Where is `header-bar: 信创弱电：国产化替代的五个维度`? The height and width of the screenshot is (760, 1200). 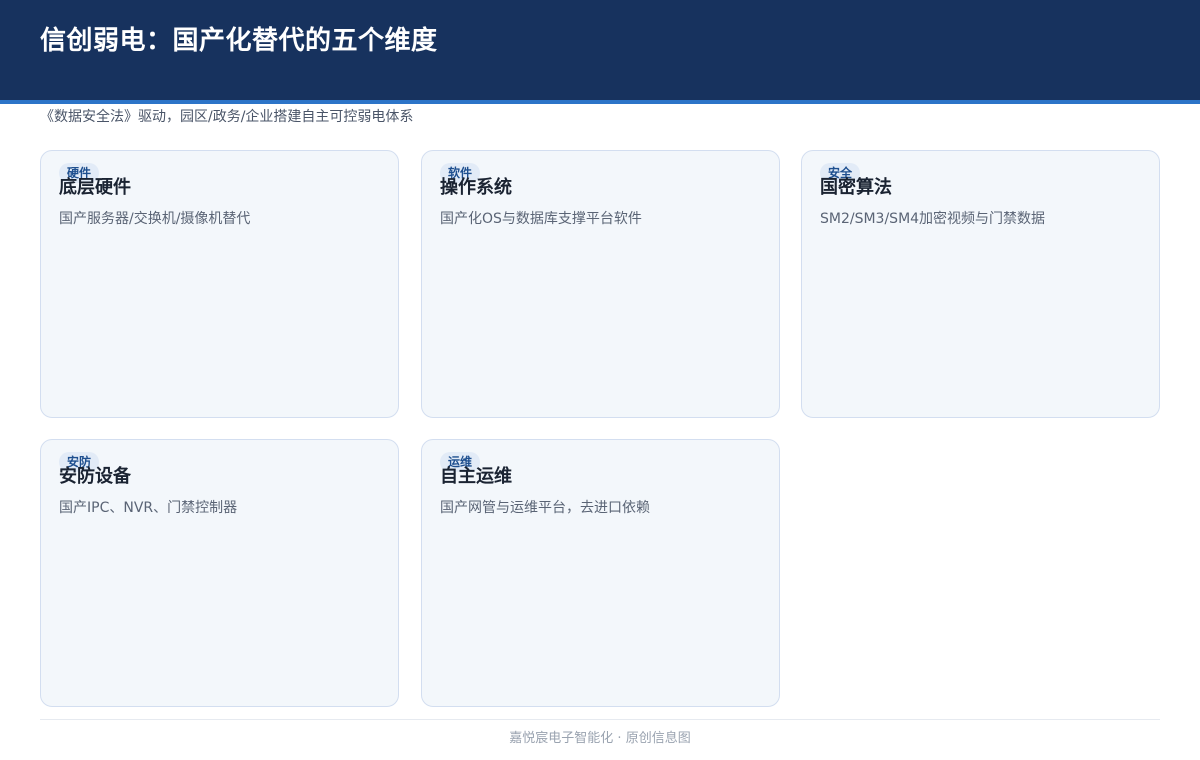
header-bar: 信创弱电：国产化替代的五个维度 is located at coordinates (600, 50).